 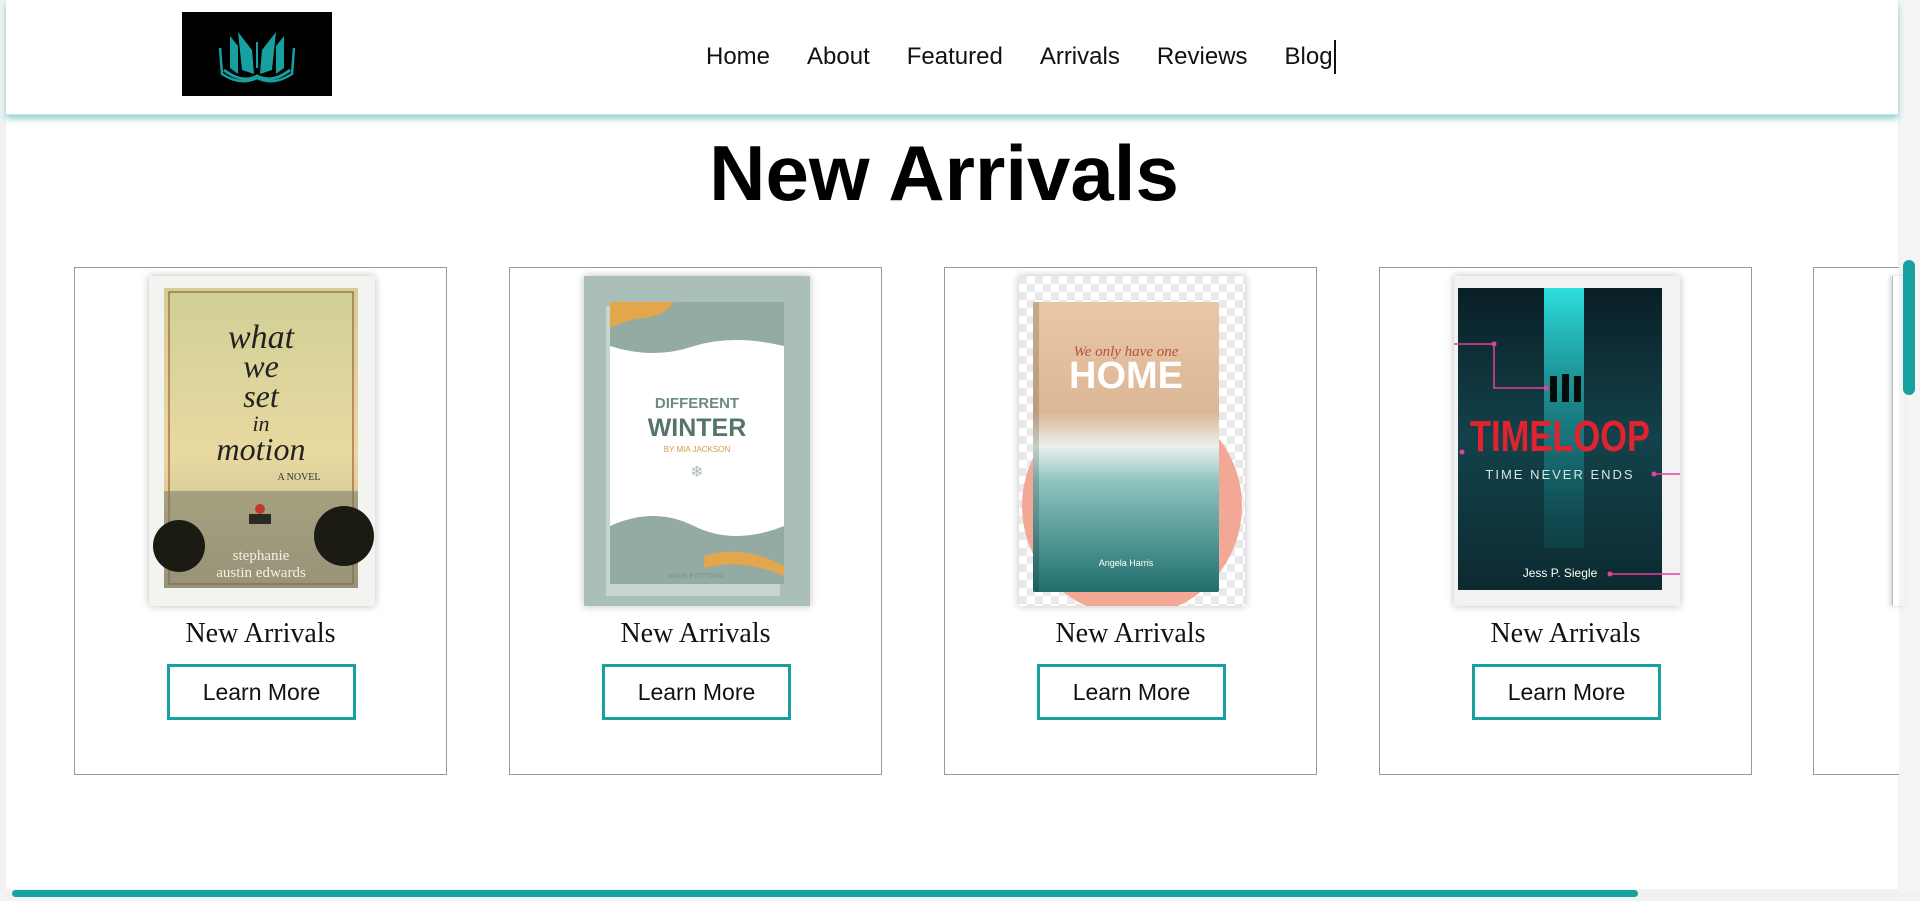 I want to click on svg-text: NAME EDITORIAL, so click(x=697, y=576).